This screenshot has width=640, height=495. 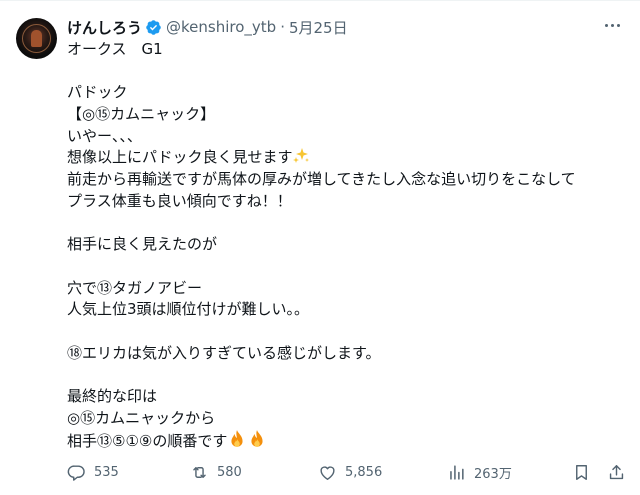 I want to click on reply-icon, so click(x=76, y=473).